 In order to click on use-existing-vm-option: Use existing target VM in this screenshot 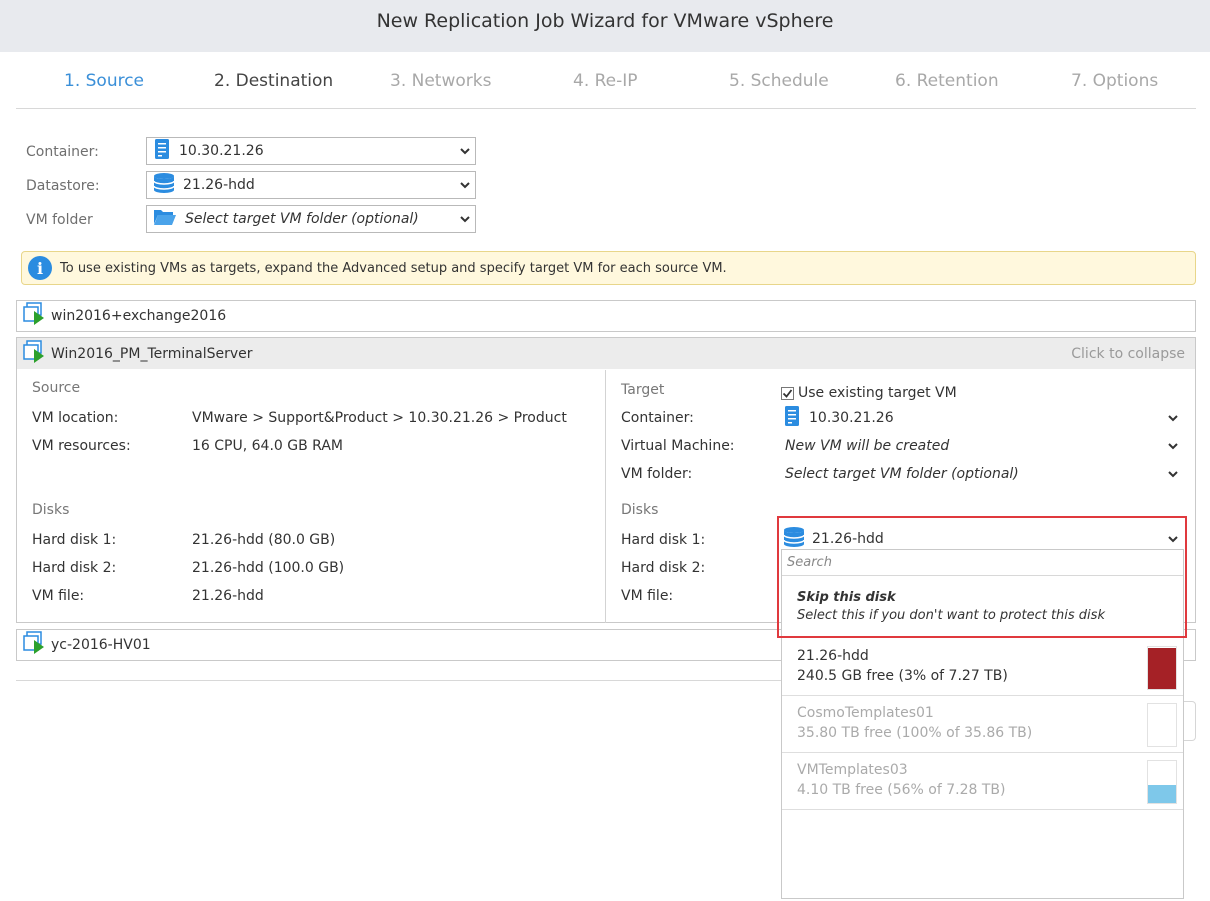, I will do `click(869, 393)`.